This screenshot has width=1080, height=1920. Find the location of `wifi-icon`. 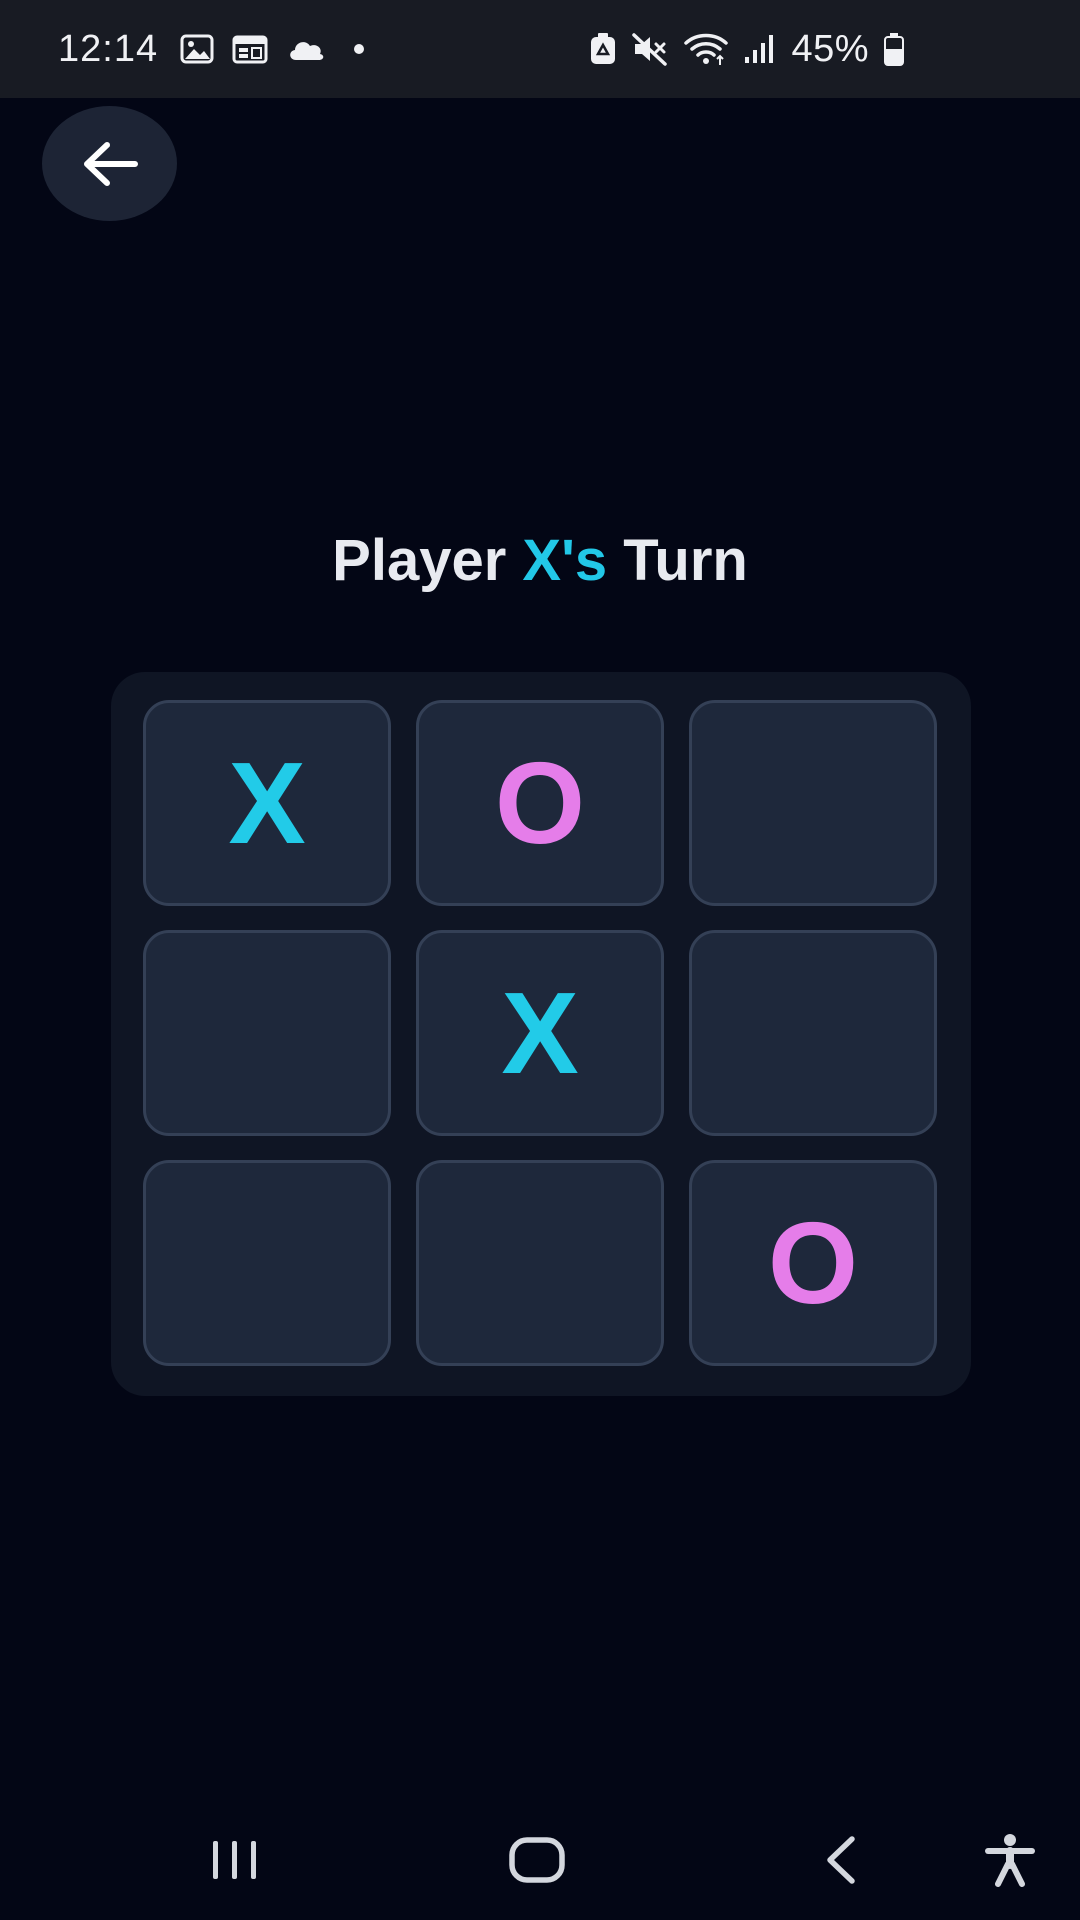

wifi-icon is located at coordinates (706, 49).